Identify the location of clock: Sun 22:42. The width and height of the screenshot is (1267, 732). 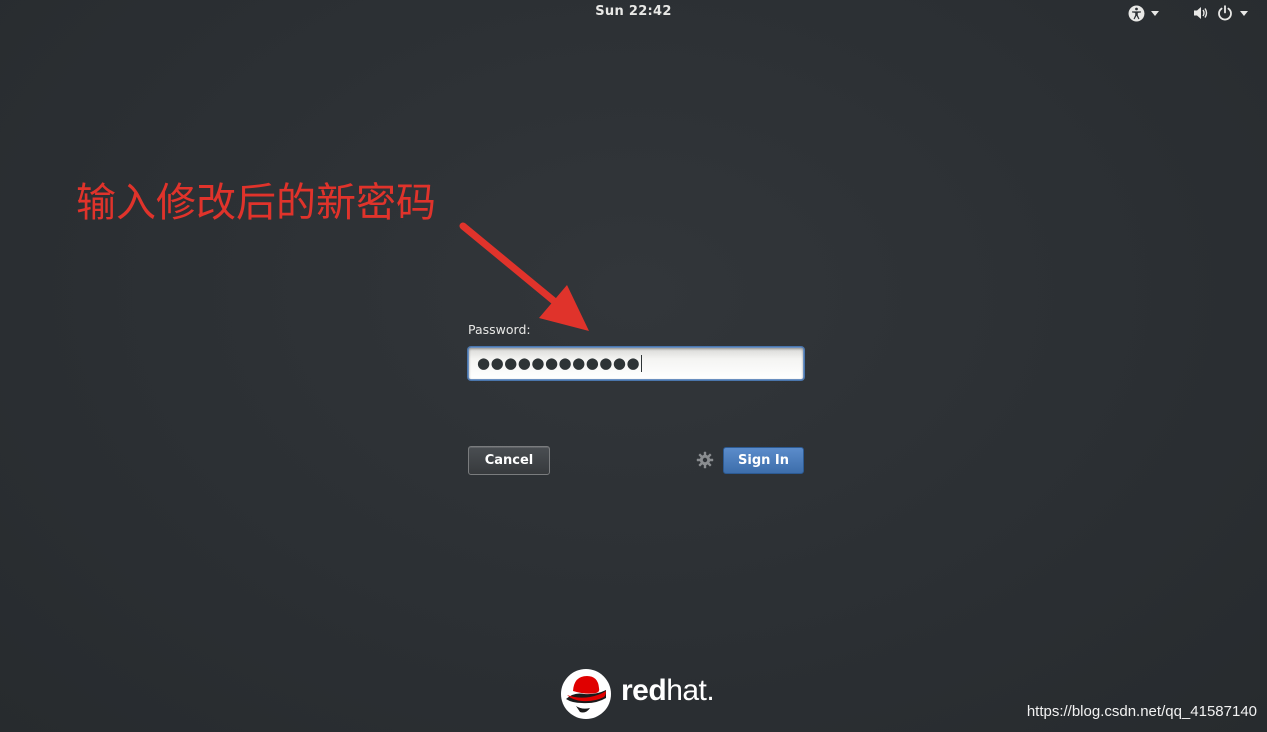
(633, 11).